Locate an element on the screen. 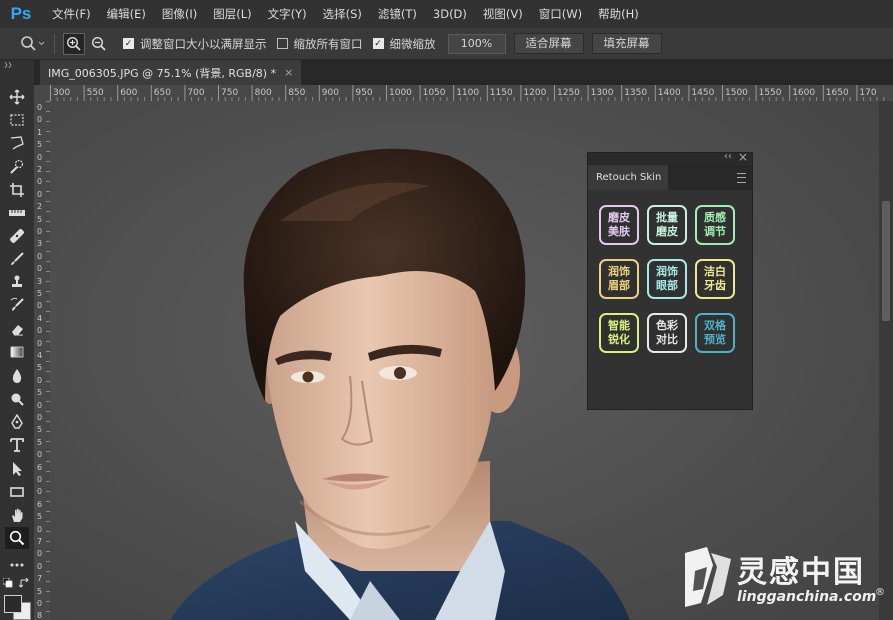 The image size is (893, 620). lasso-tool is located at coordinates (17, 143).